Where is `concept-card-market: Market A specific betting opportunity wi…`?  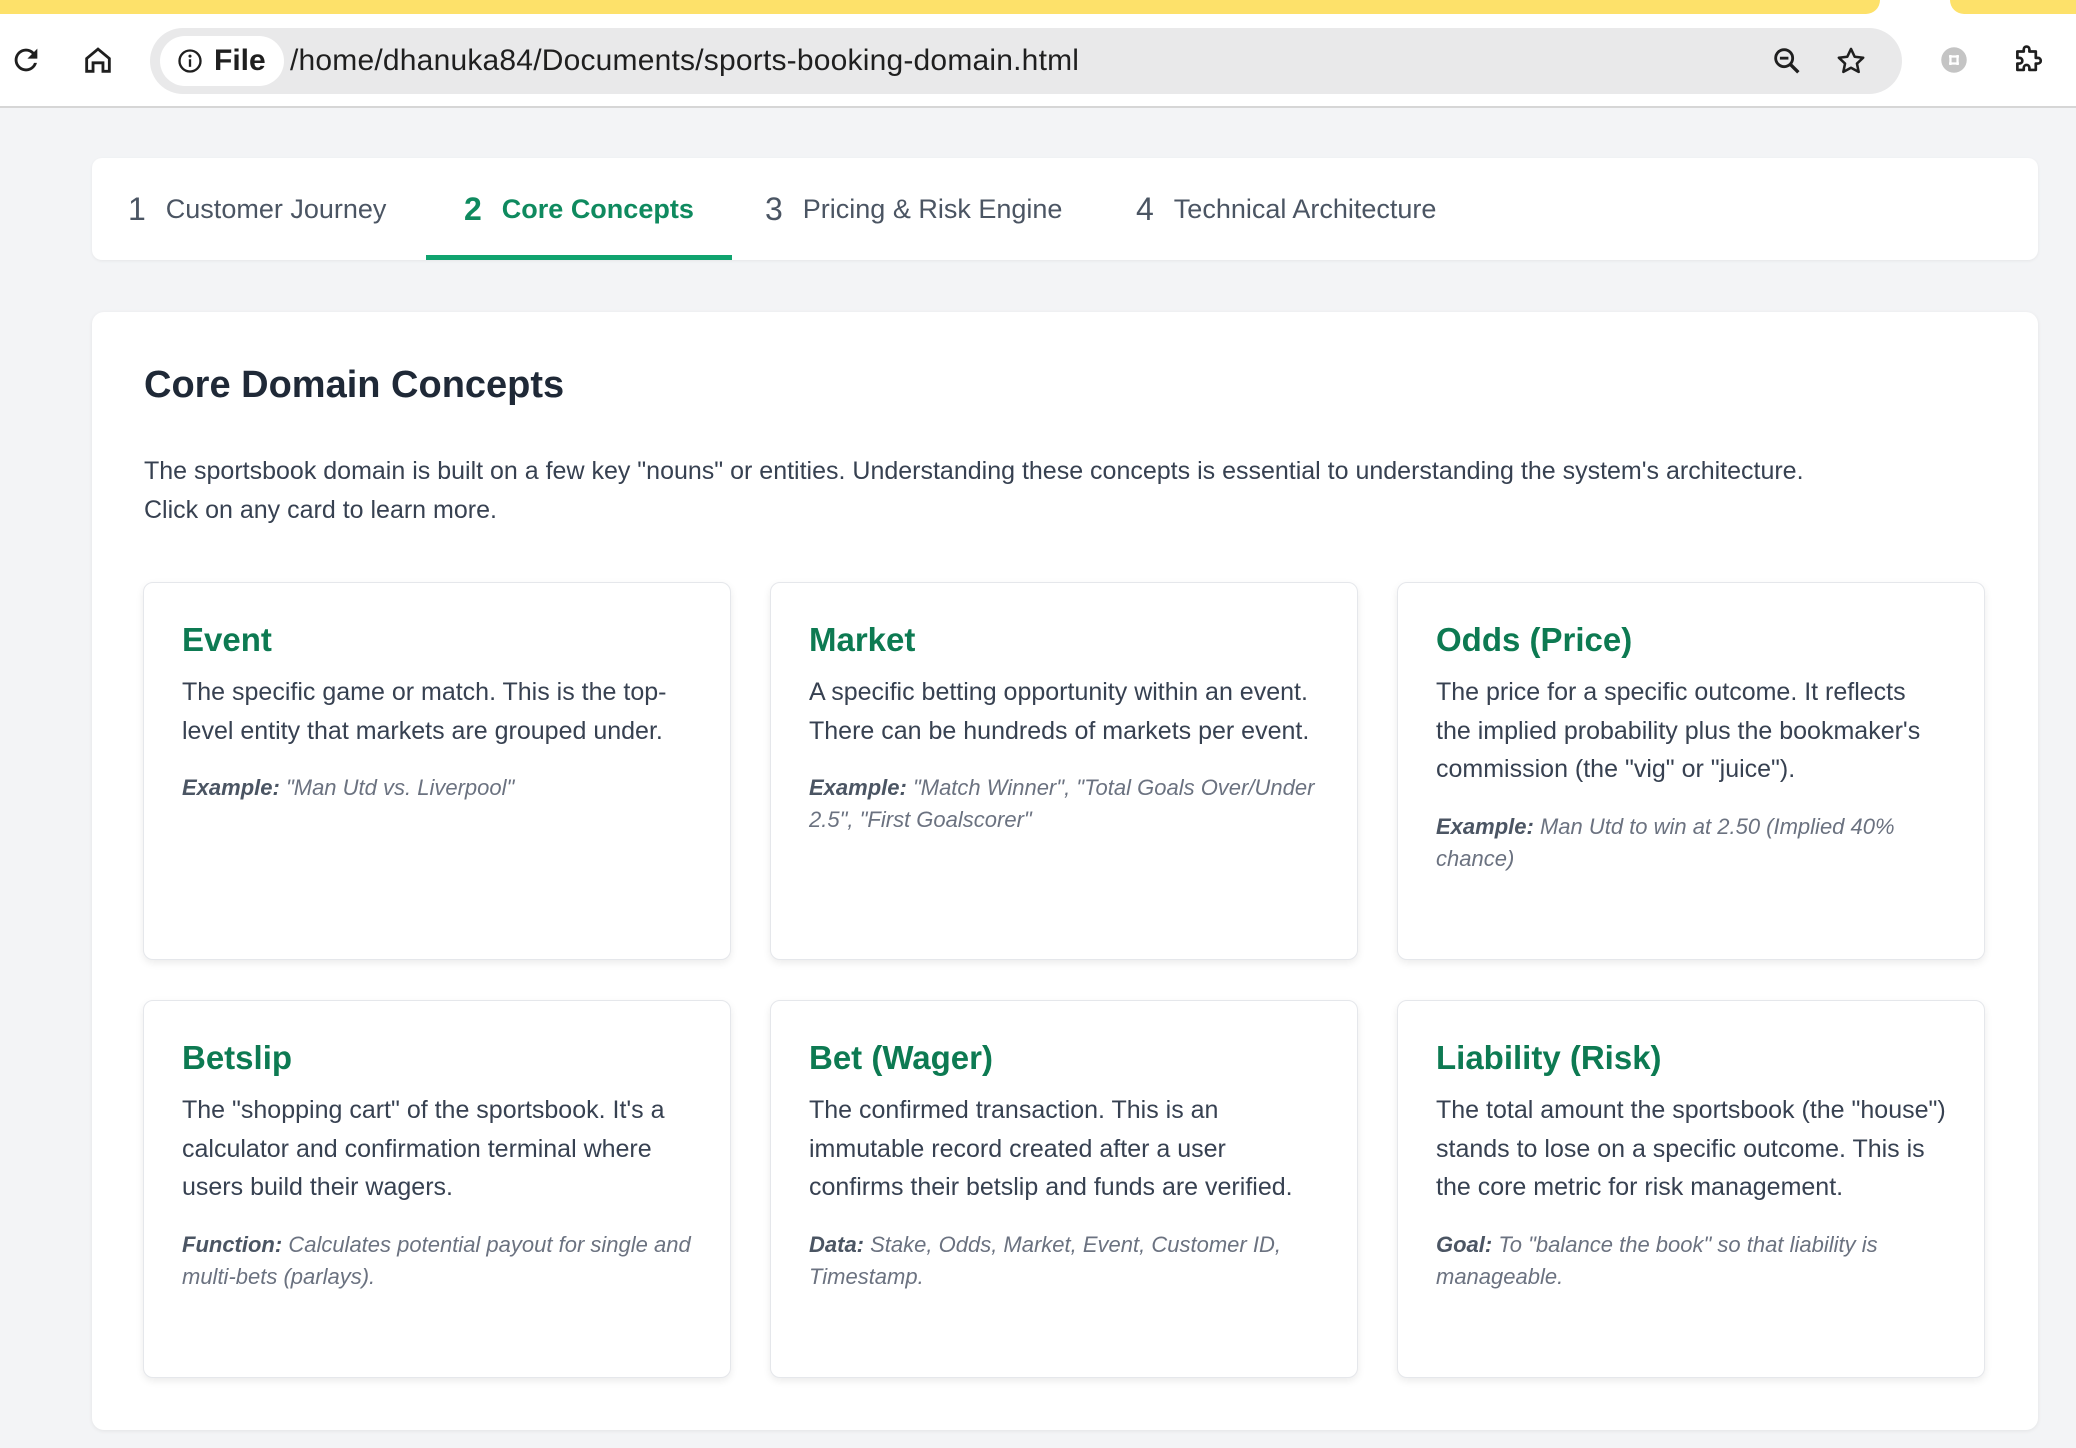
concept-card-market: Market A specific betting opportunity wi… is located at coordinates (1064, 771).